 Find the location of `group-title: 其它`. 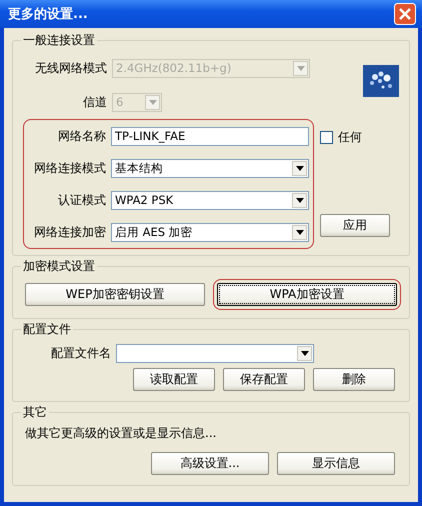

group-title: 其它 is located at coordinates (35, 412).